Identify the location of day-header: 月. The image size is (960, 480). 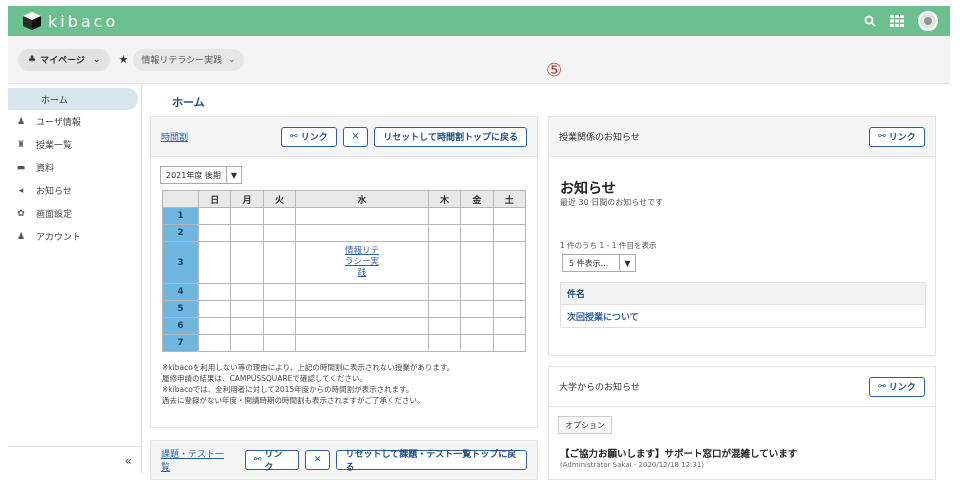
(247, 199).